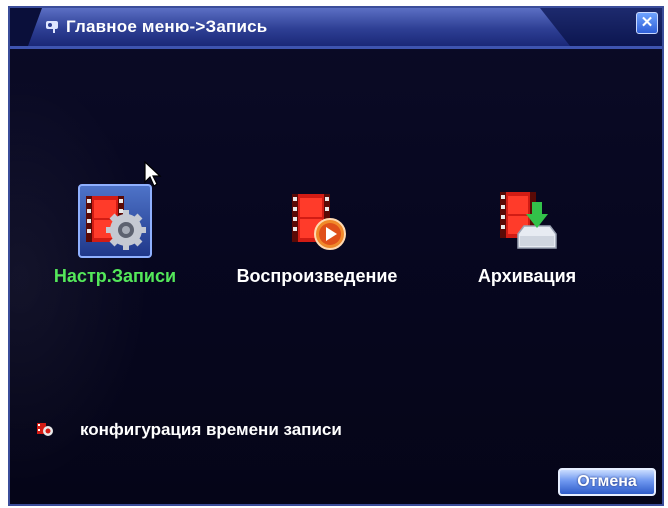  I want to click on playback-tile, so click(317, 221).